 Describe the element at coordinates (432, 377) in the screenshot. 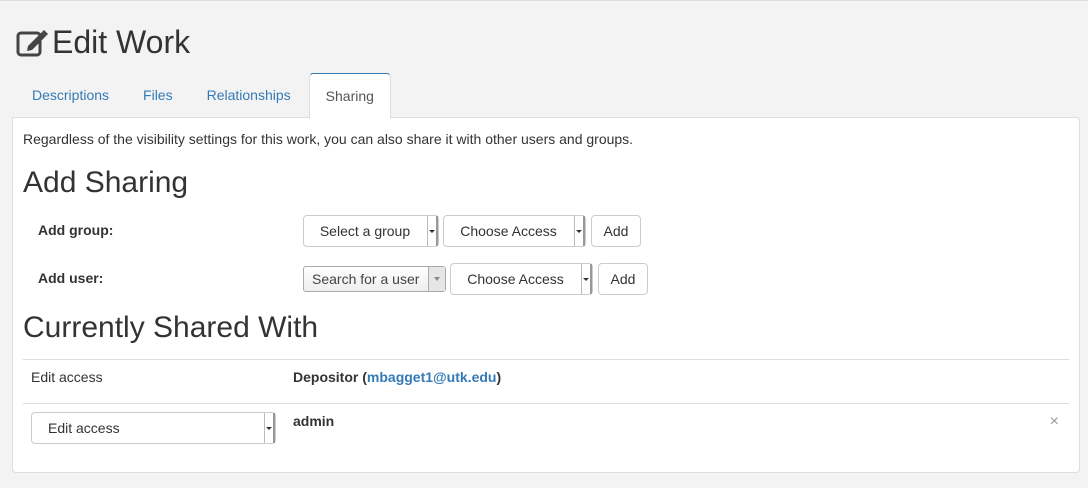

I see `shared-user-email-link: mbagget1@utk.edu` at that location.